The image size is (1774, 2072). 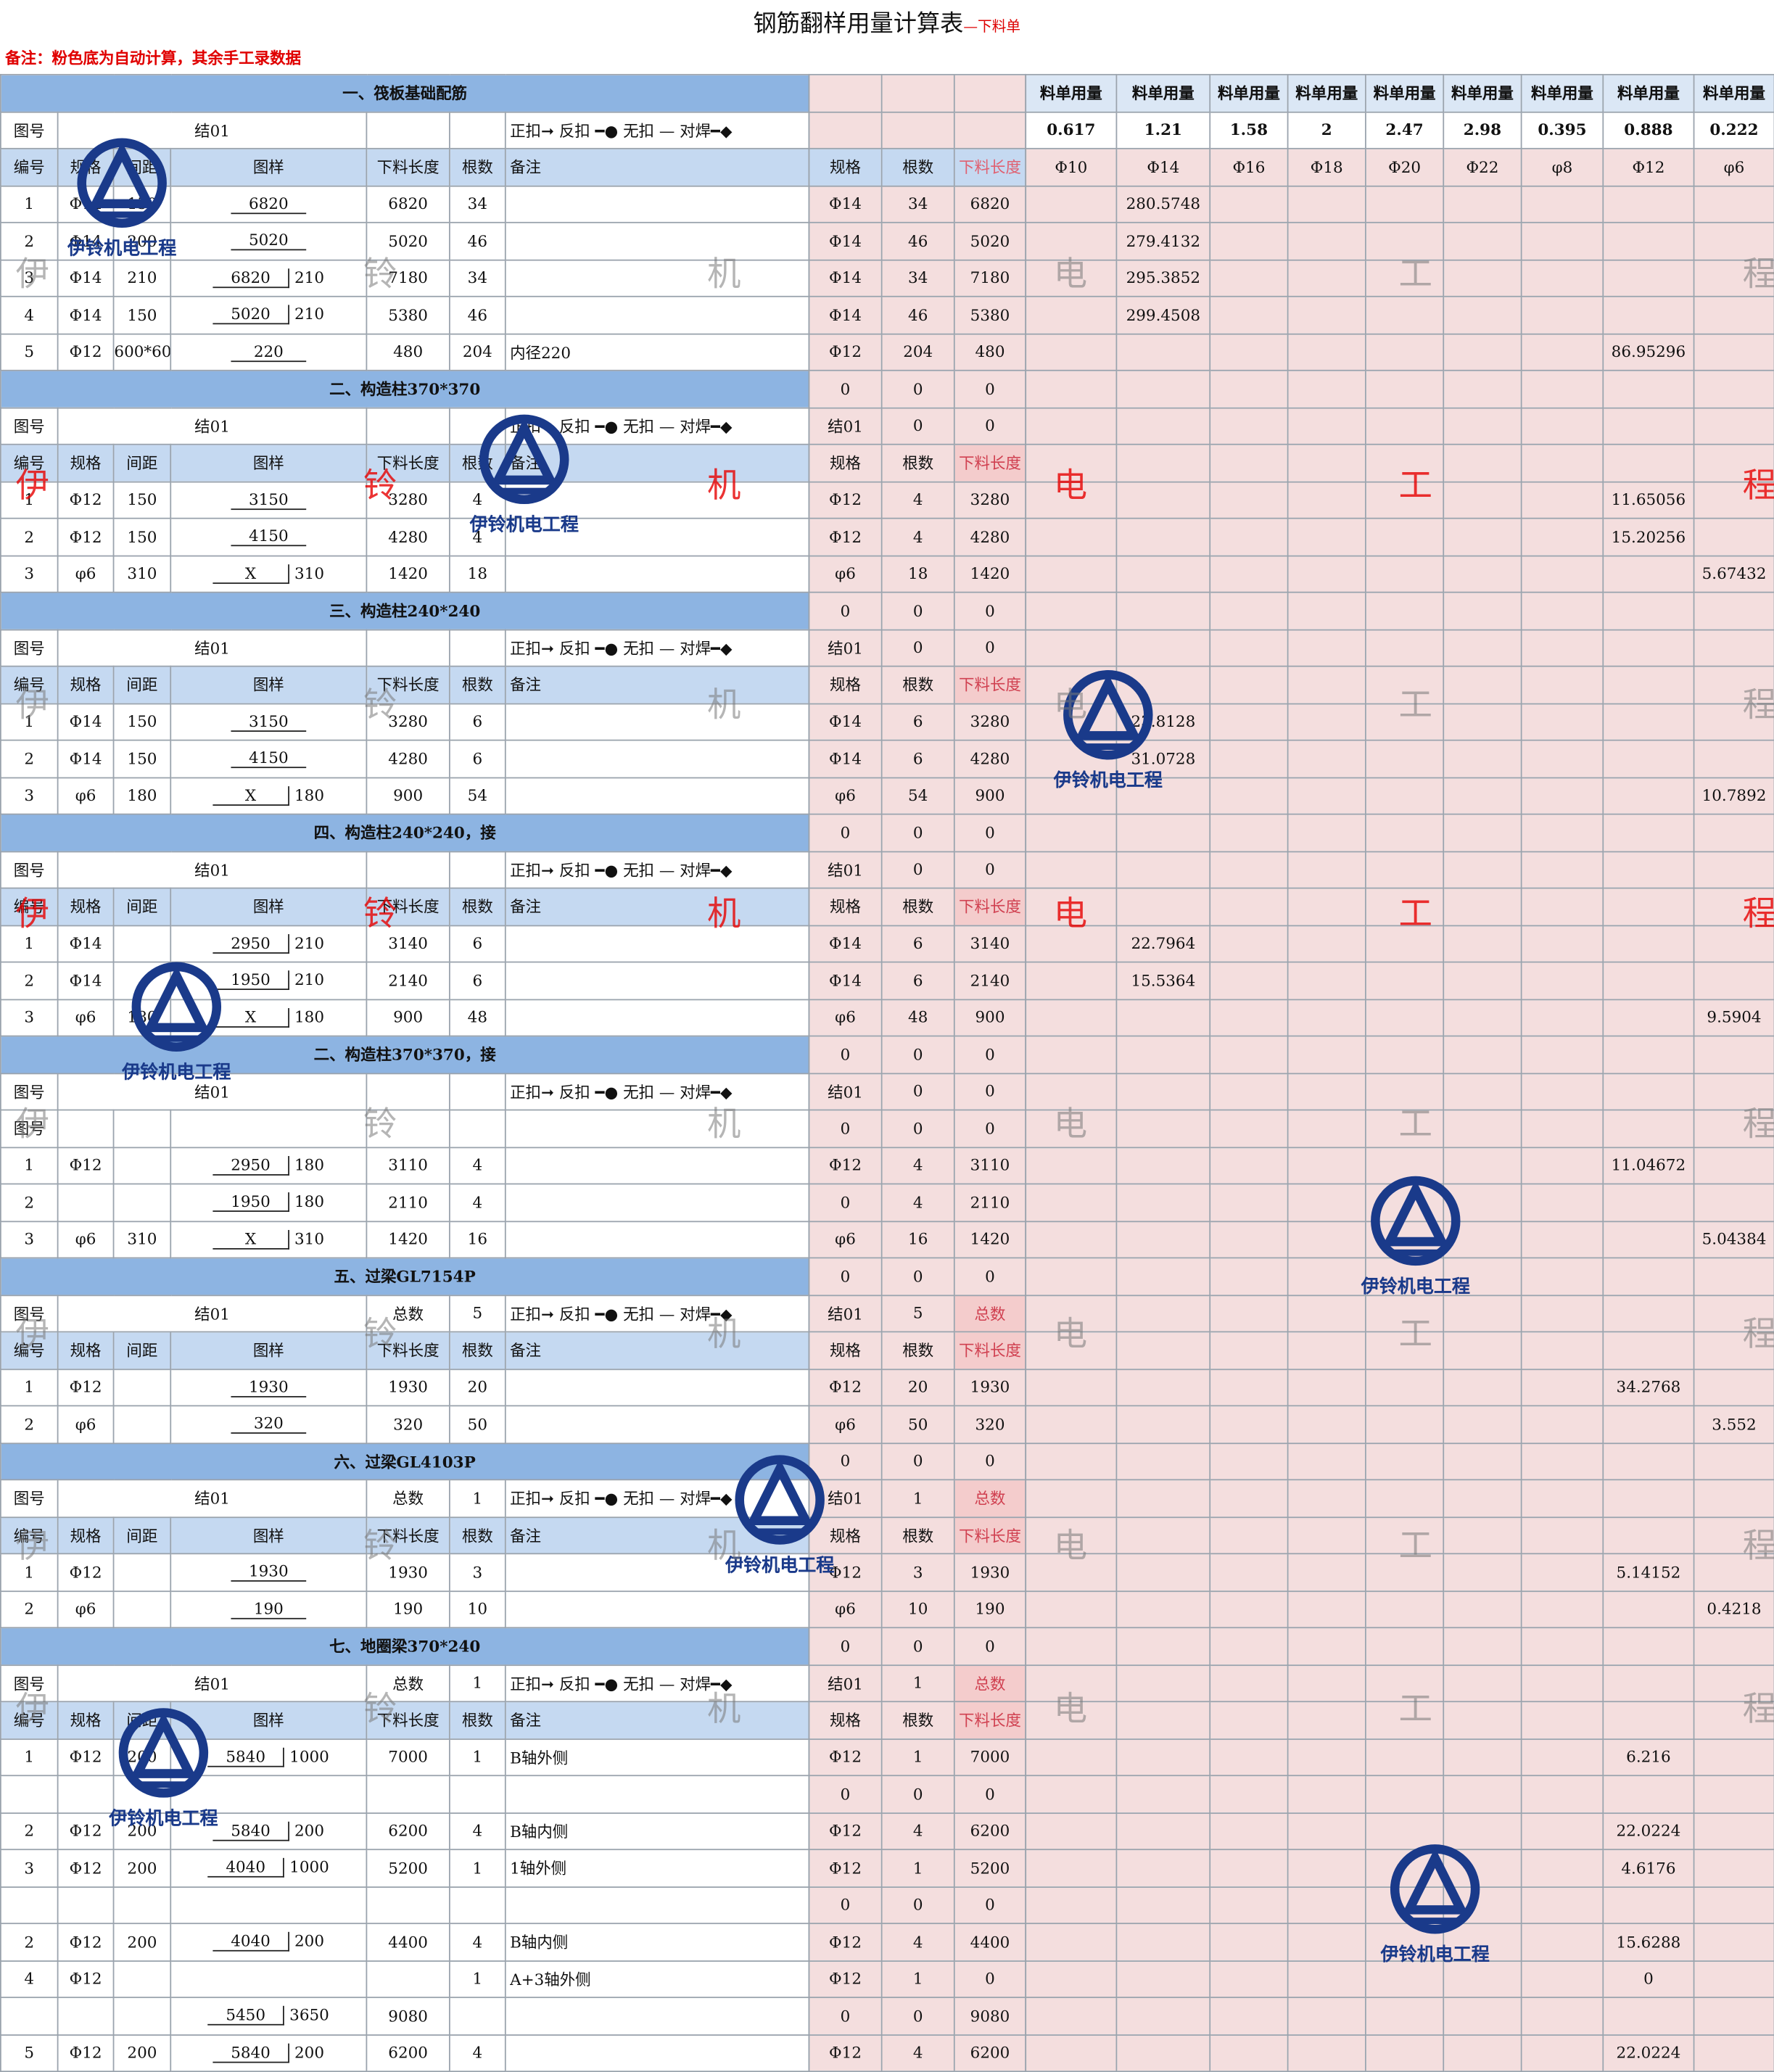 I want to click on mid-count: 1, so click(x=917, y=1757).